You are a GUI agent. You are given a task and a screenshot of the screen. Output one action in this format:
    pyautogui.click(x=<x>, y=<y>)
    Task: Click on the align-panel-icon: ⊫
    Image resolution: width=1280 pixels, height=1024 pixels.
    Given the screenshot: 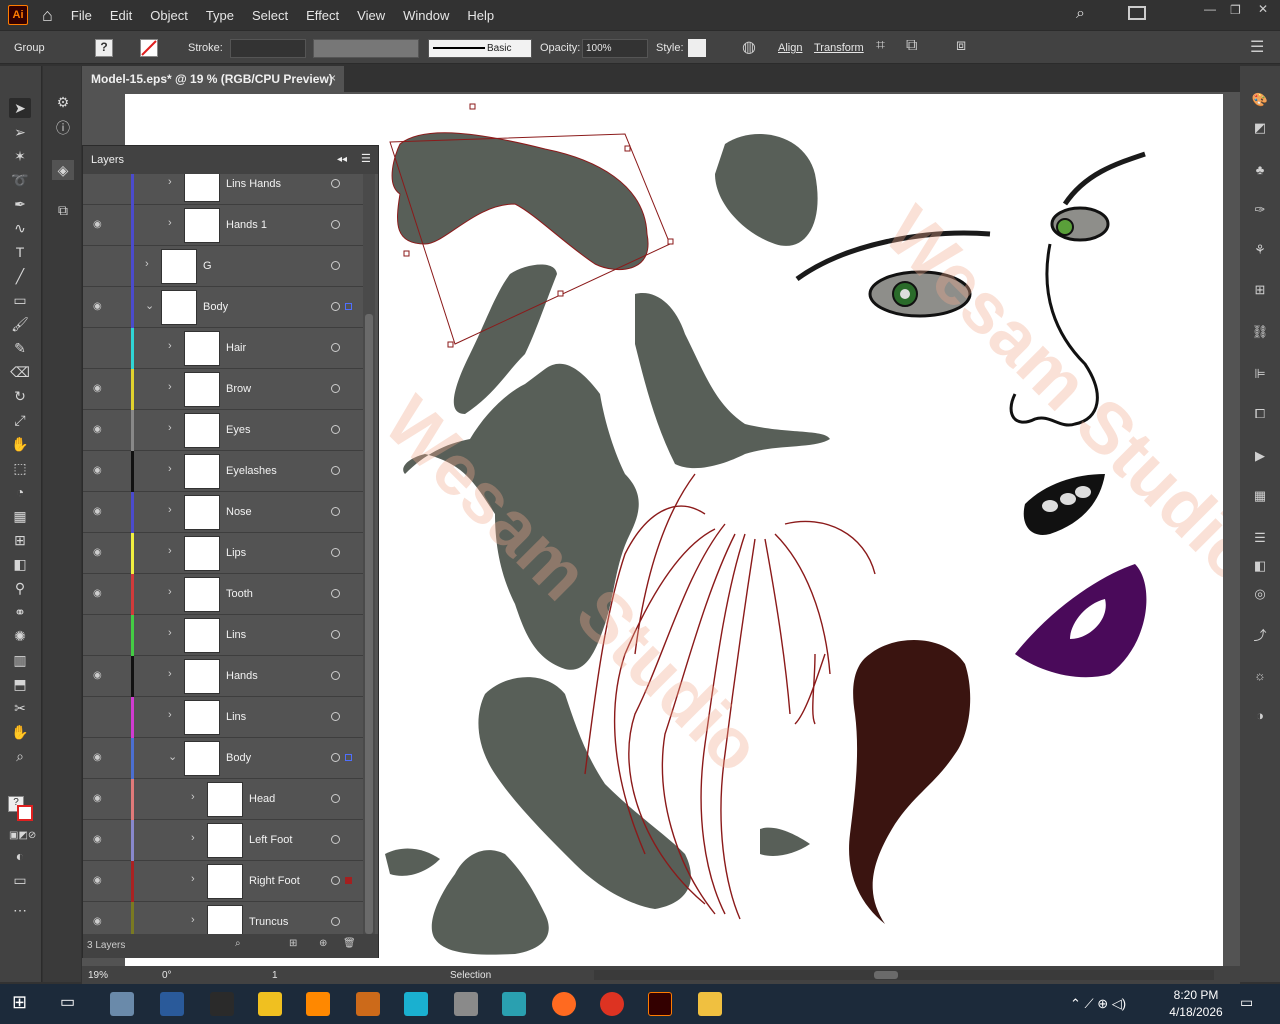 What is the action you would take?
    pyautogui.click(x=1260, y=374)
    